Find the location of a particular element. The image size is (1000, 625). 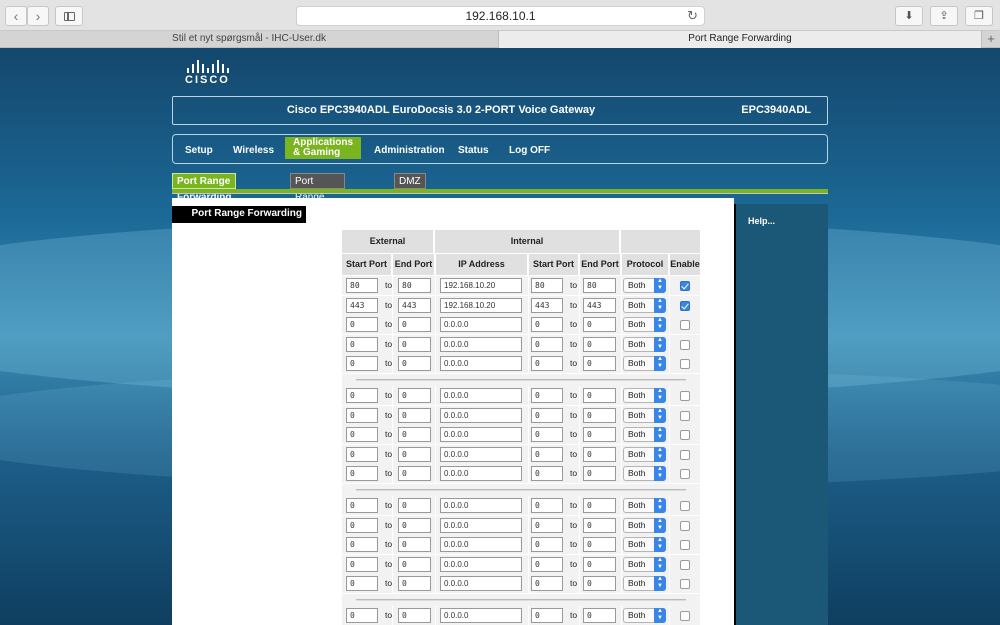

int-start-port-input: 80 is located at coordinates (547, 285).